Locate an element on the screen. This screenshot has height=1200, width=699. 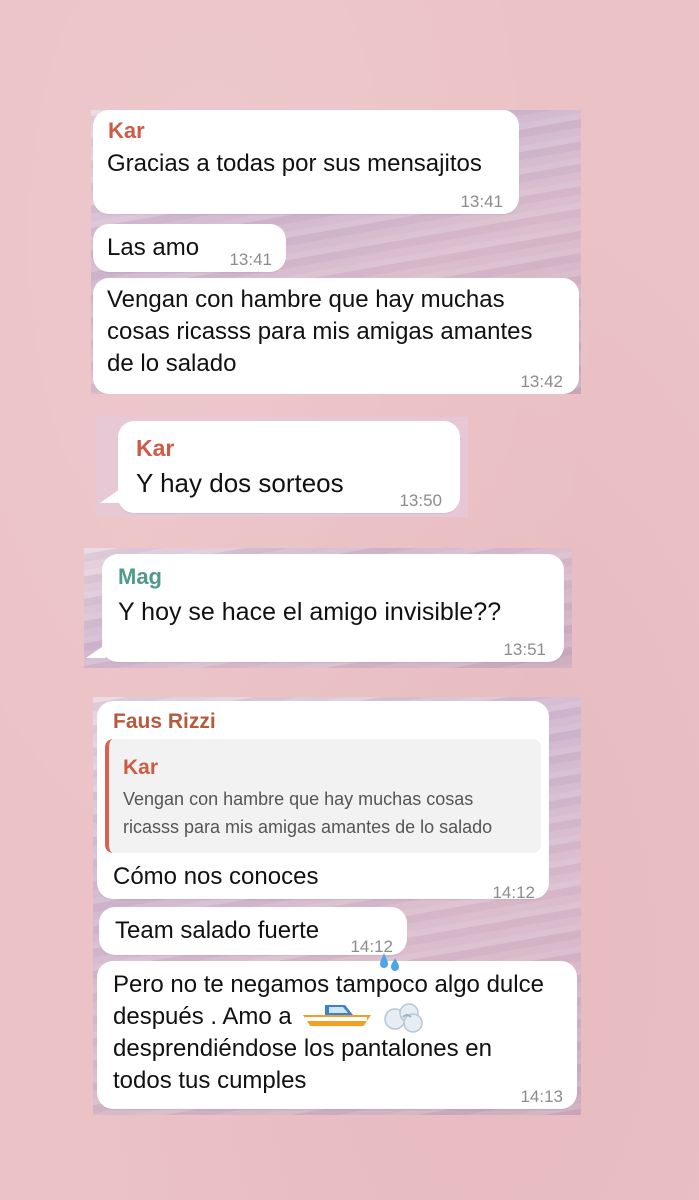
message-text: Y hay dos sorteos is located at coordinates (240, 483).